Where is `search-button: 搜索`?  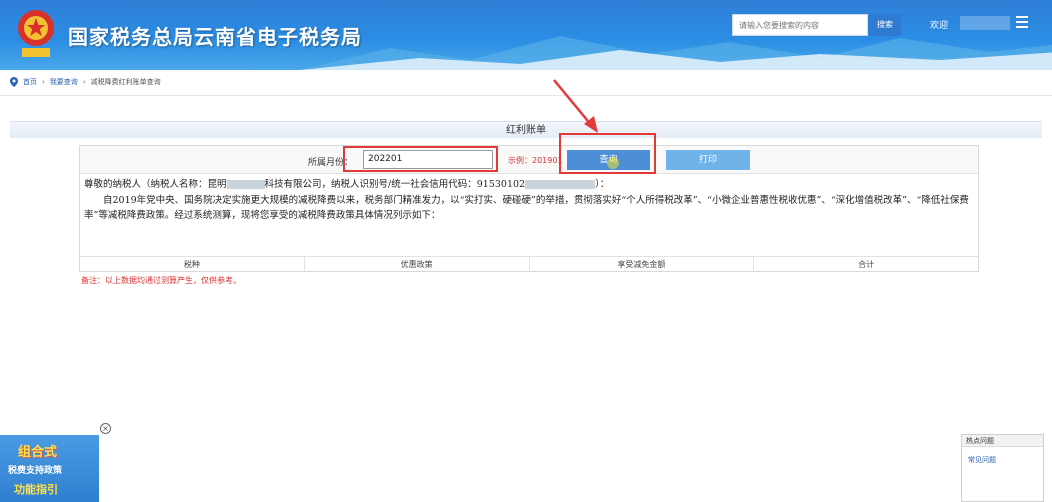
search-button: 搜索 is located at coordinates (885, 25).